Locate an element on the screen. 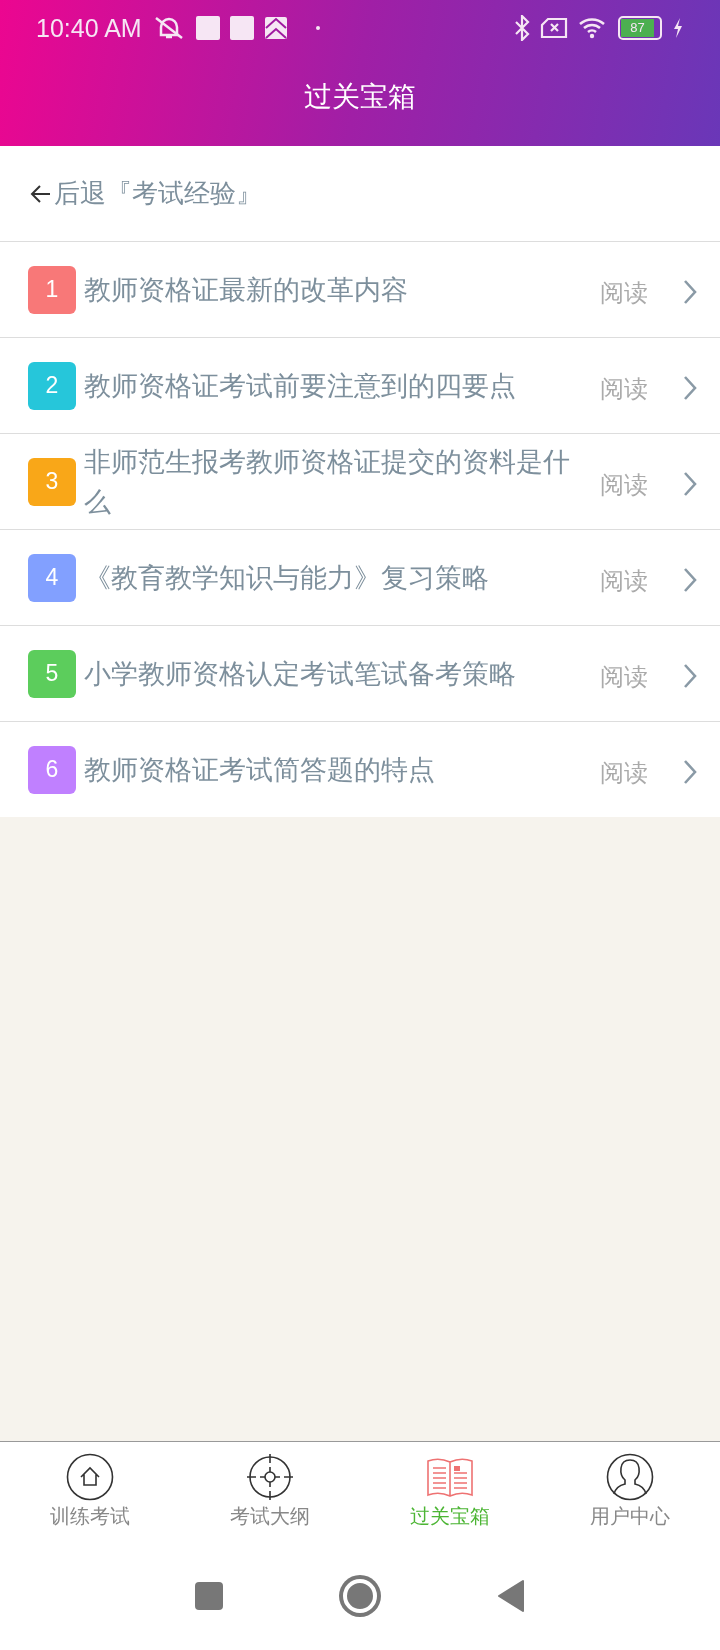  number-badge: 5 is located at coordinates (52, 673).